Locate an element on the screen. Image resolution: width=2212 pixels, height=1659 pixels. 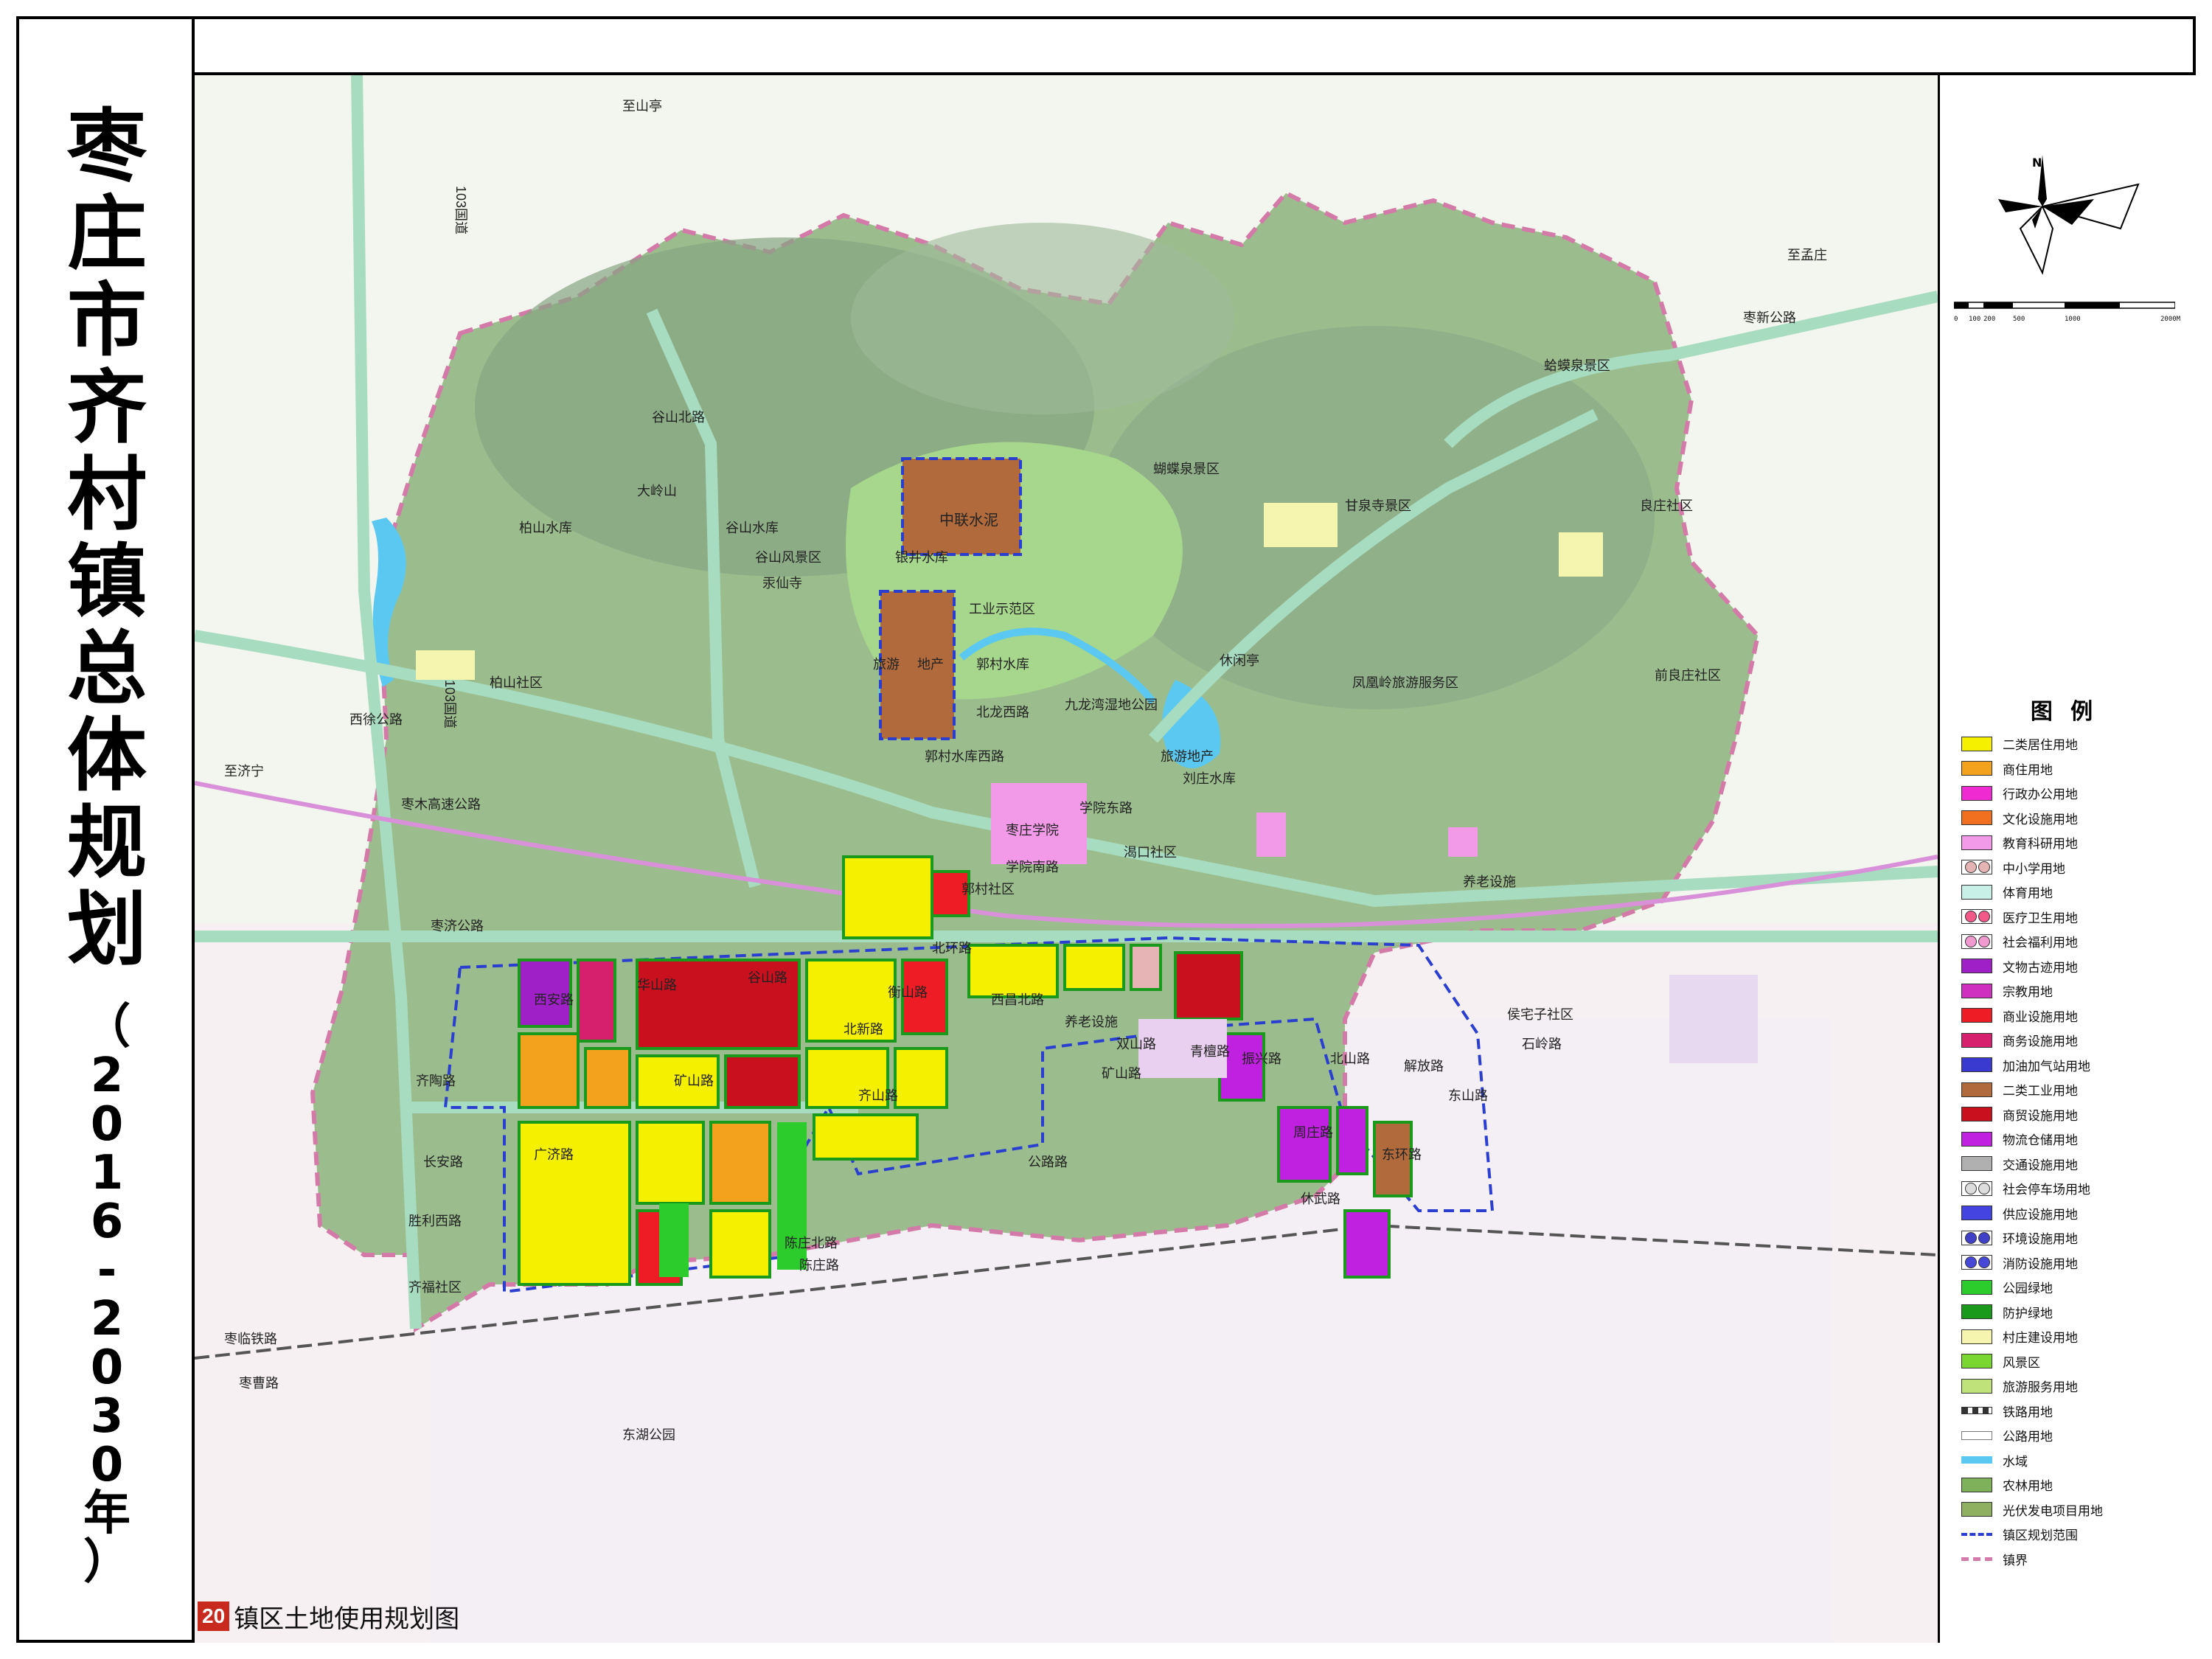
legend-label: 教育科研用地 is located at coordinates (2040, 844).